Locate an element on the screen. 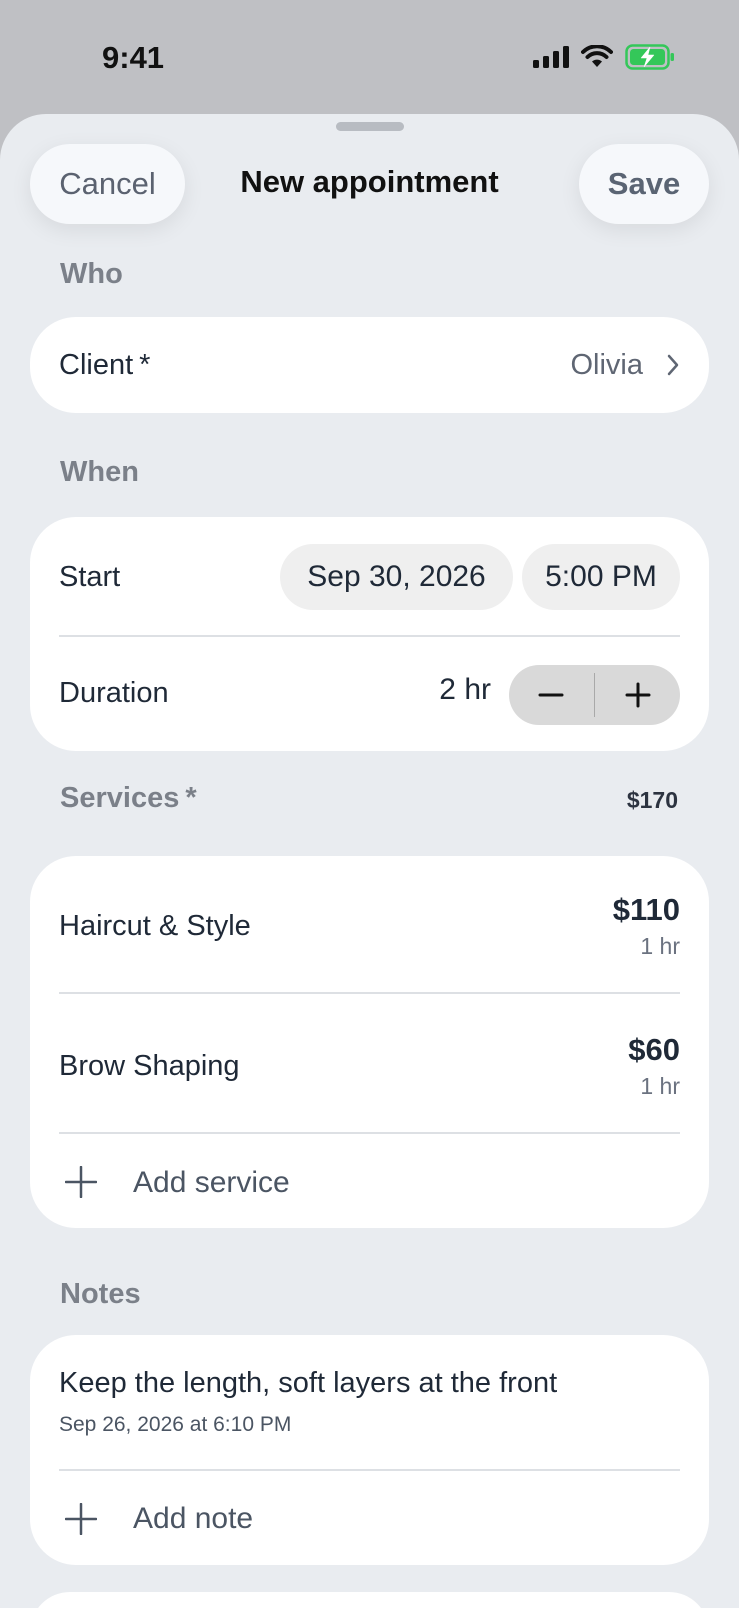 This screenshot has height=1608, width=739. service-price: $60 is located at coordinates (654, 1049).